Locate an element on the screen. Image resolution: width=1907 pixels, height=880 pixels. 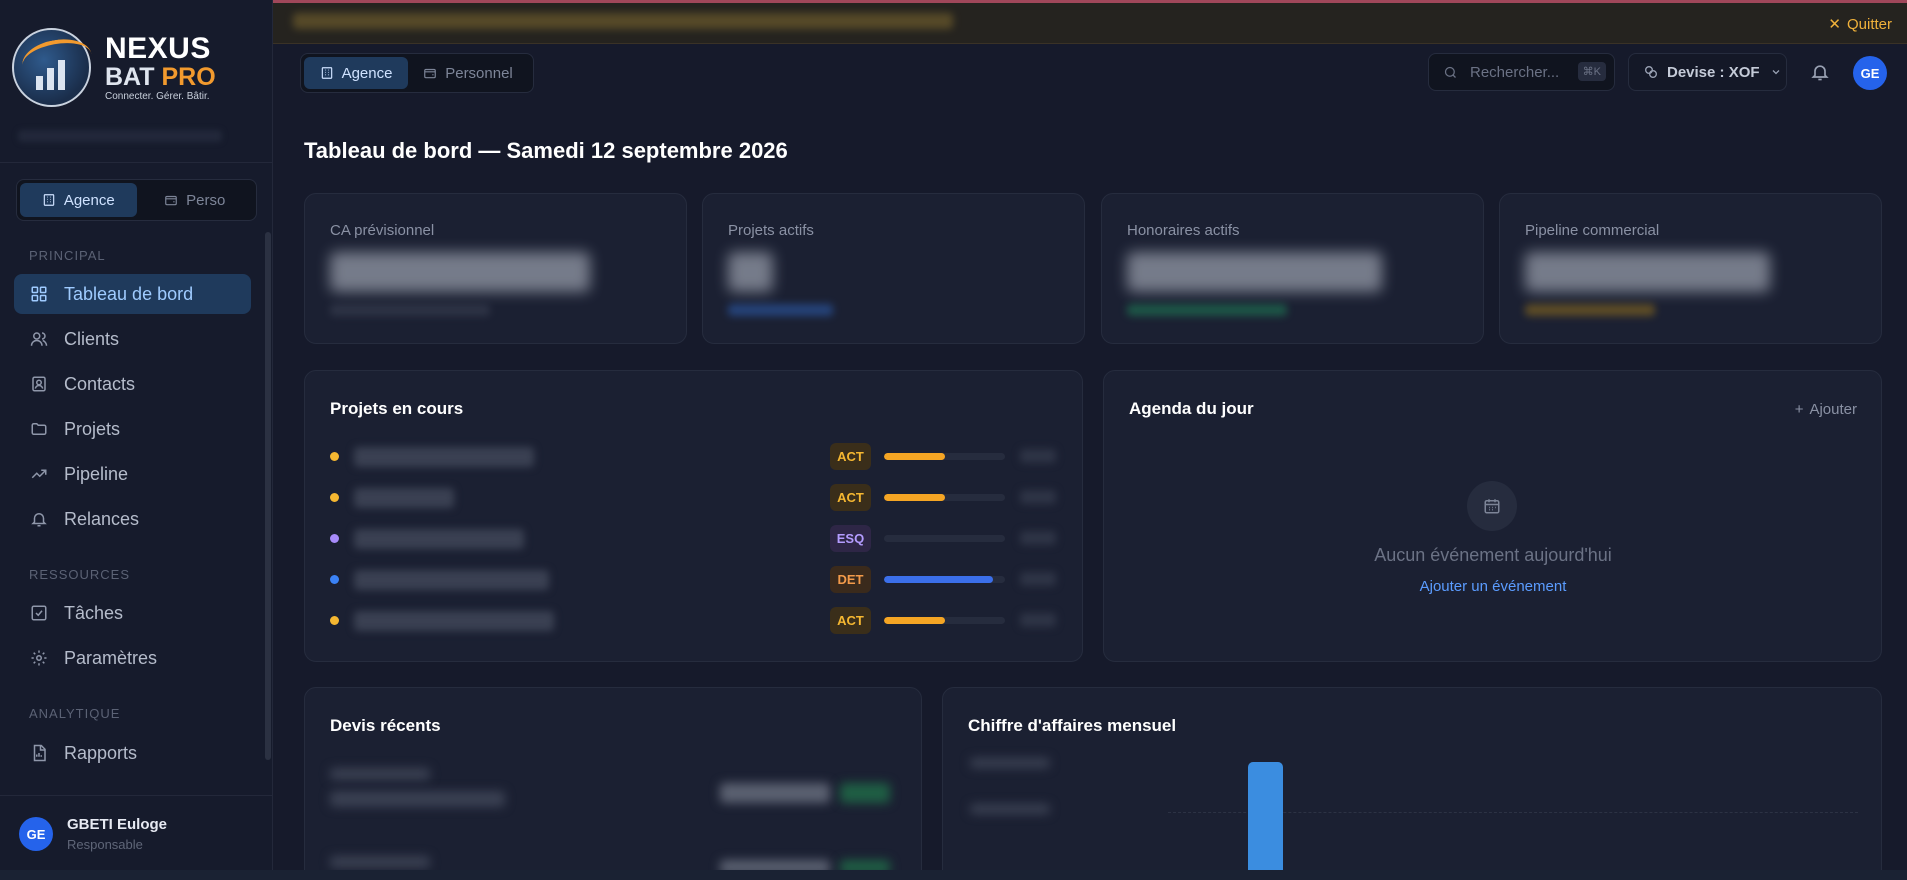
search-input: Rechercher... ⌘K is located at coordinates (1521, 72).